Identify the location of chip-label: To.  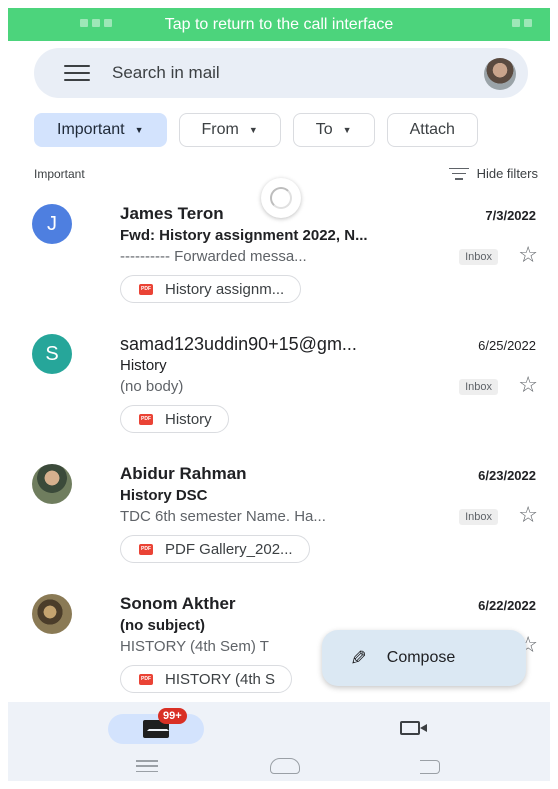
(324, 129).